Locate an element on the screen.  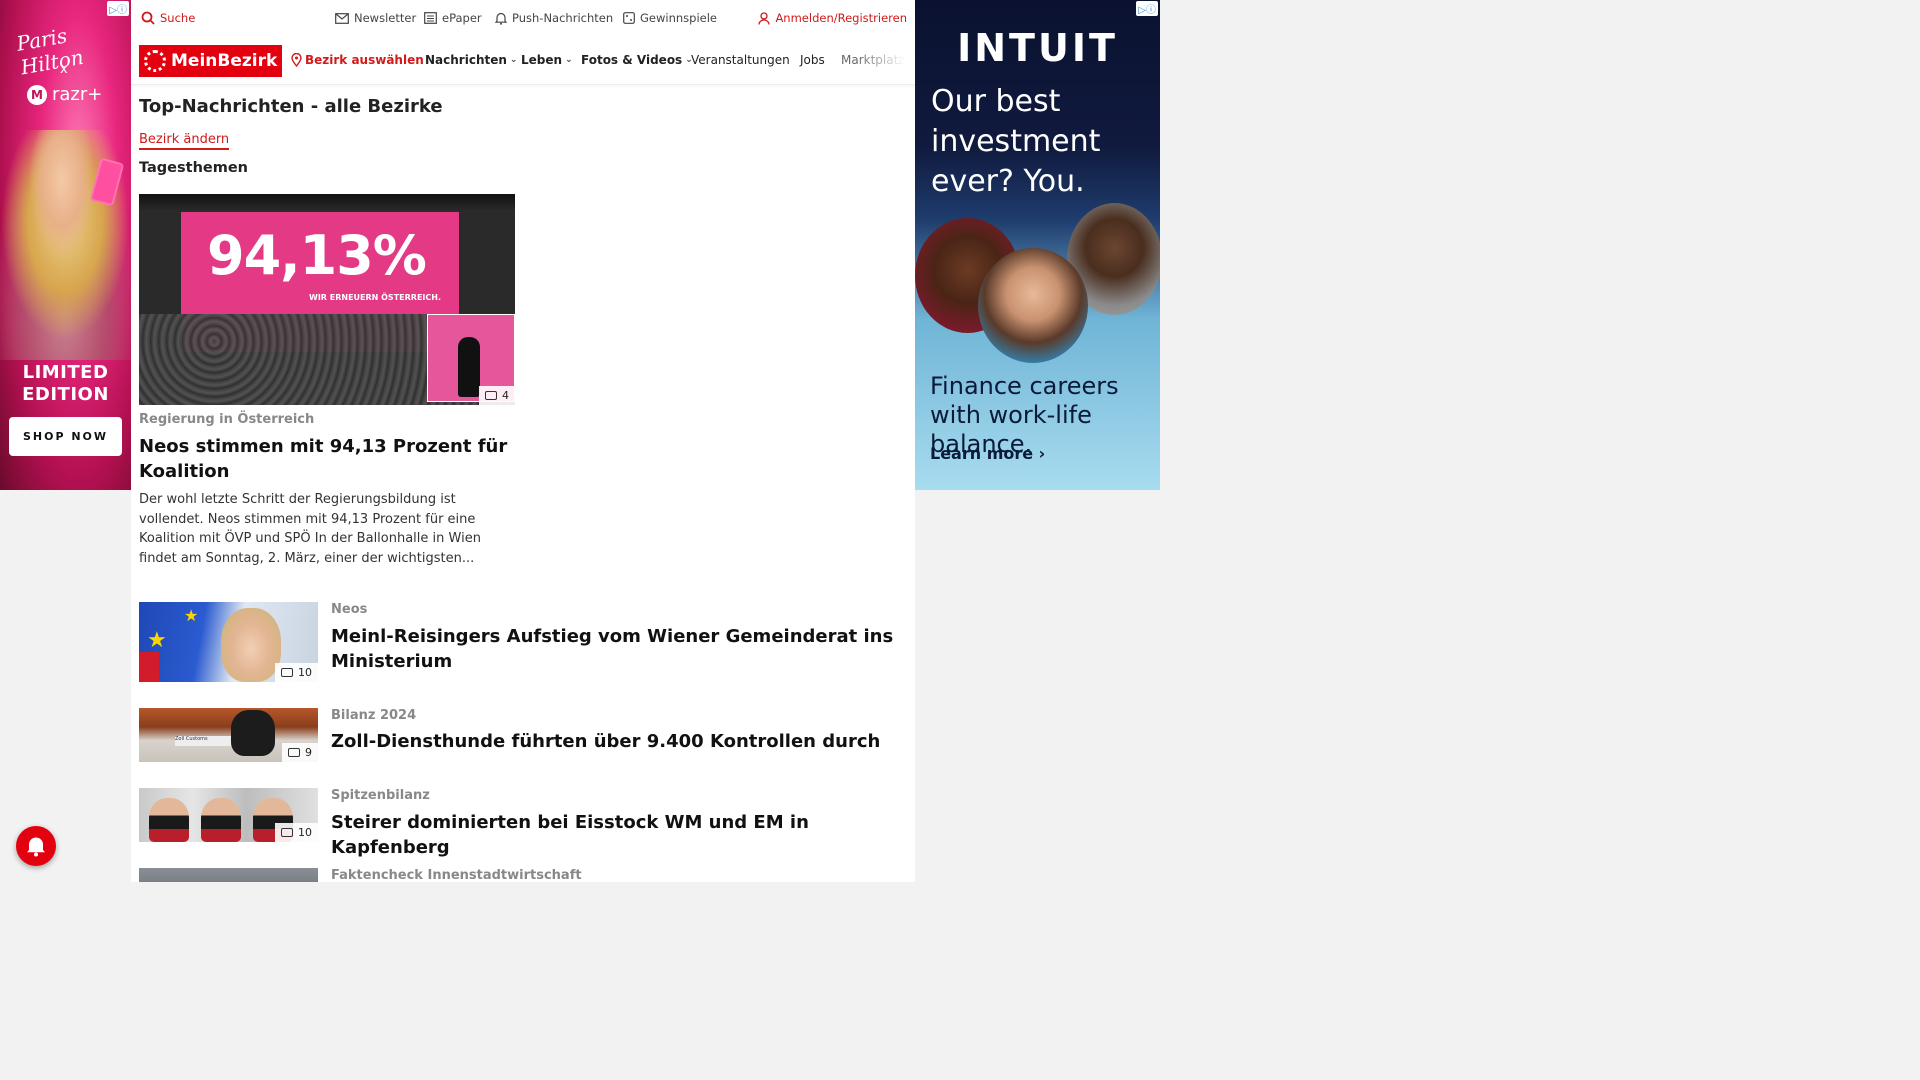
logo-sun-icon is located at coordinates (155, 61).